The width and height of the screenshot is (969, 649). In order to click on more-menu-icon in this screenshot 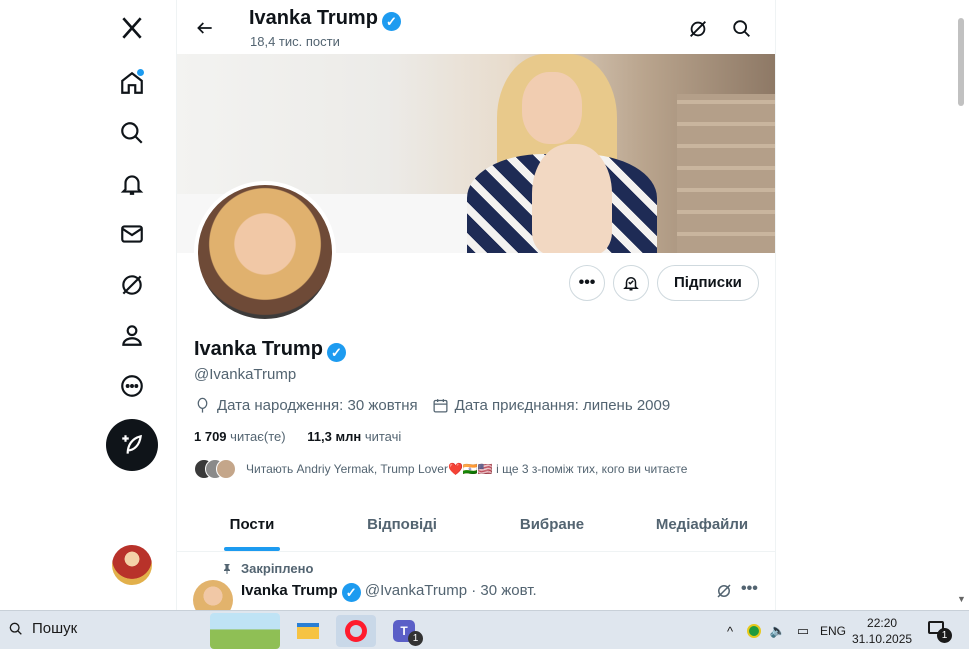, I will do `click(132, 386)`.